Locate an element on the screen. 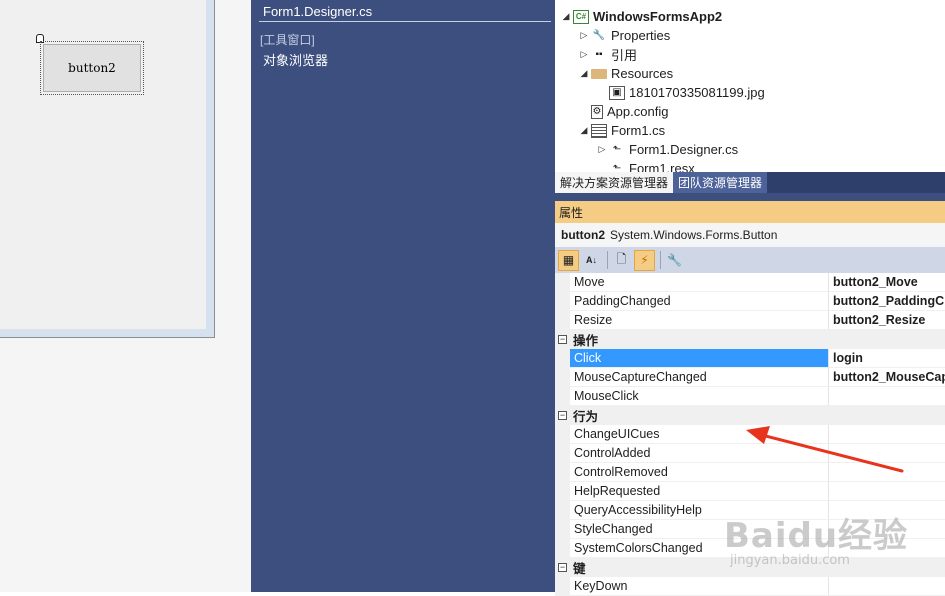  event-row: Click login is located at coordinates (750, 358).